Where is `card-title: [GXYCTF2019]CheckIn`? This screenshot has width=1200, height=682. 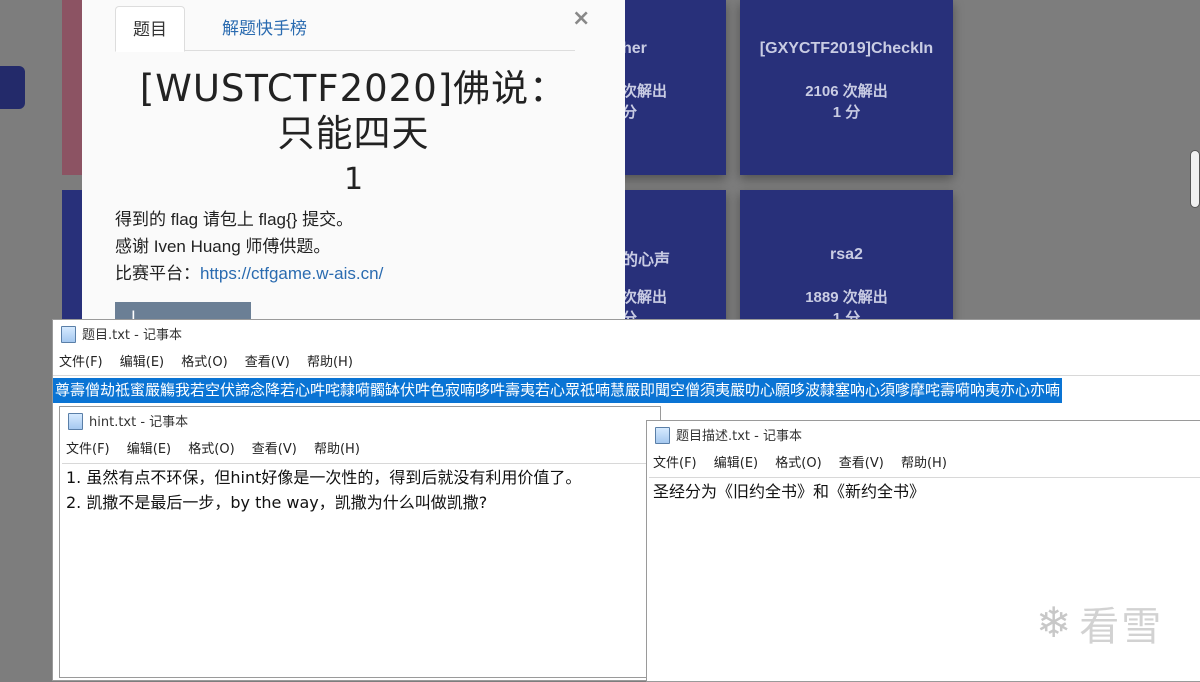
card-title: [GXYCTF2019]CheckIn is located at coordinates (846, 48).